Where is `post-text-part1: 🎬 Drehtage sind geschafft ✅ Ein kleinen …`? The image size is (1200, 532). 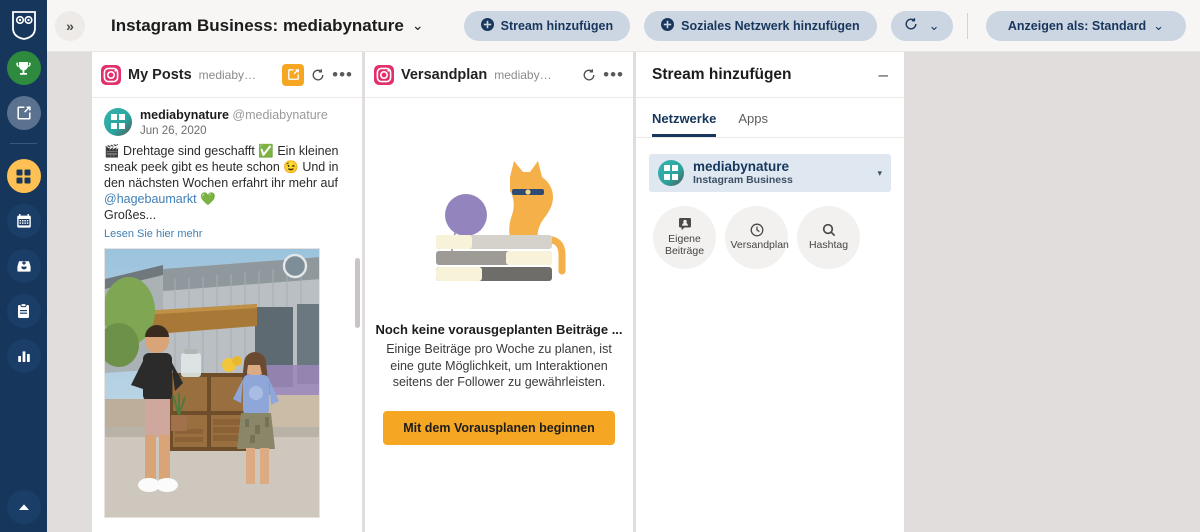 post-text-part1: 🎬 Drehtage sind geschafft ✅ Ein kleinen … is located at coordinates (221, 167).